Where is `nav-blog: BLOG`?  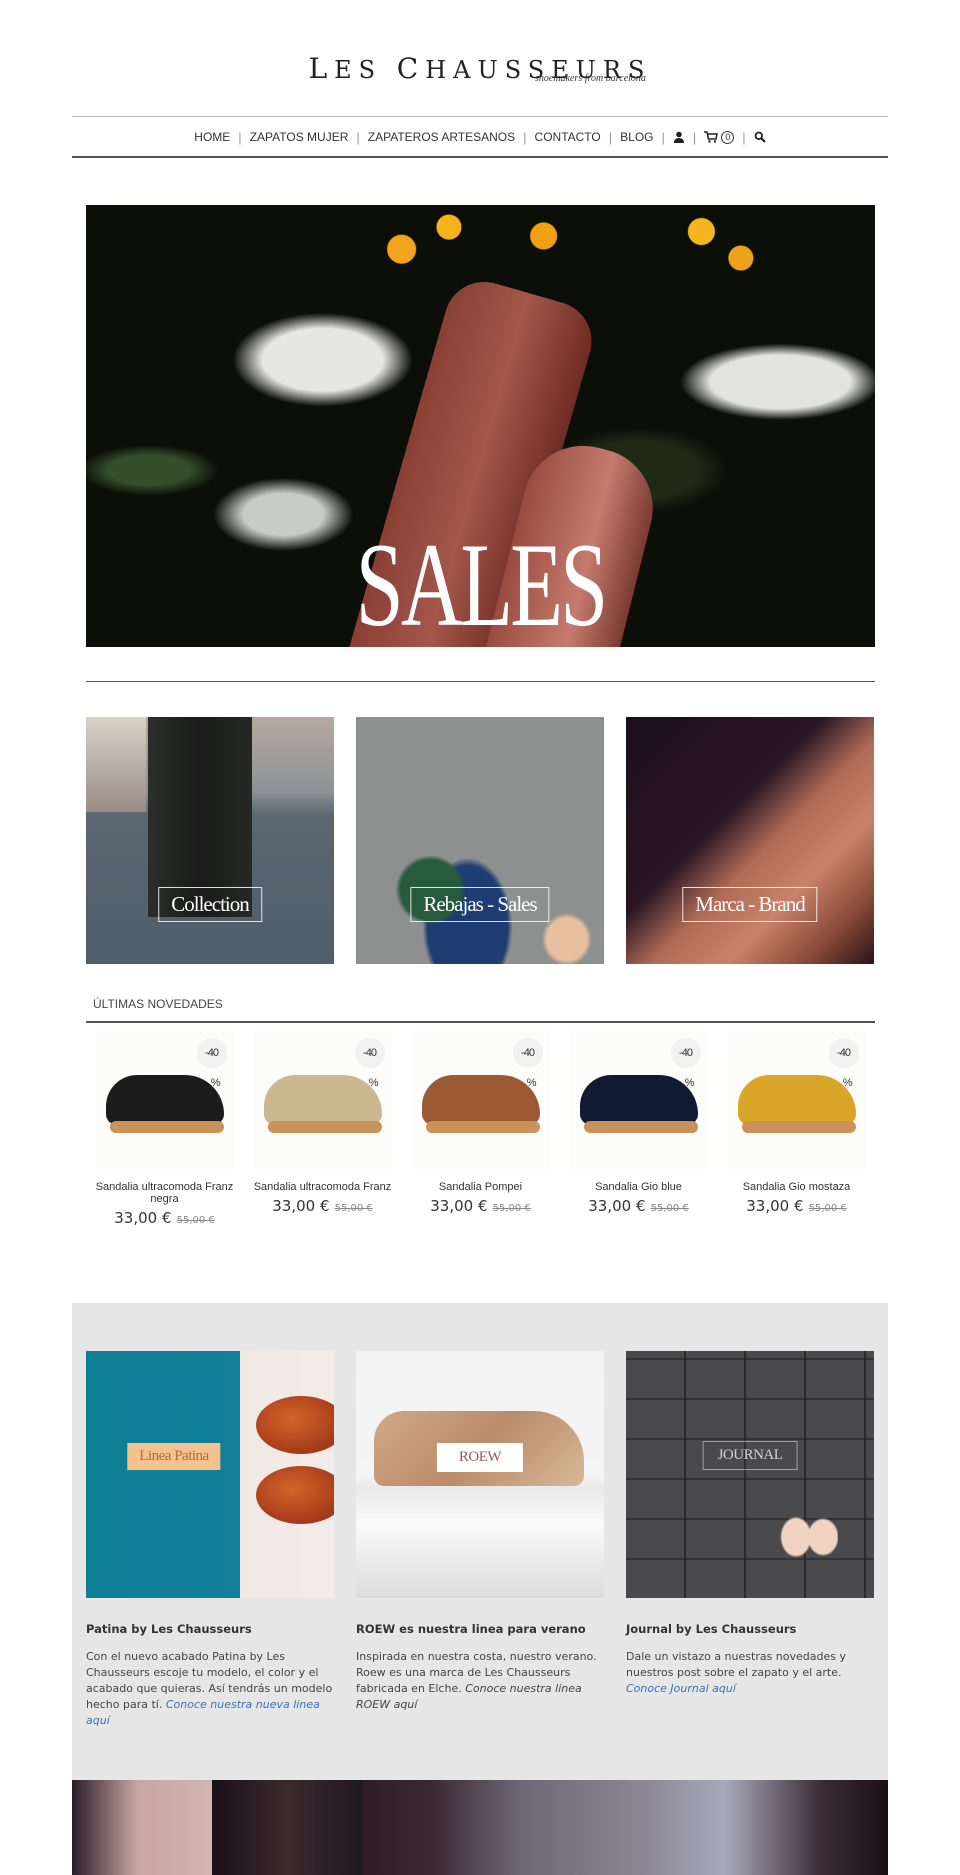 nav-blog: BLOG is located at coordinates (636, 137).